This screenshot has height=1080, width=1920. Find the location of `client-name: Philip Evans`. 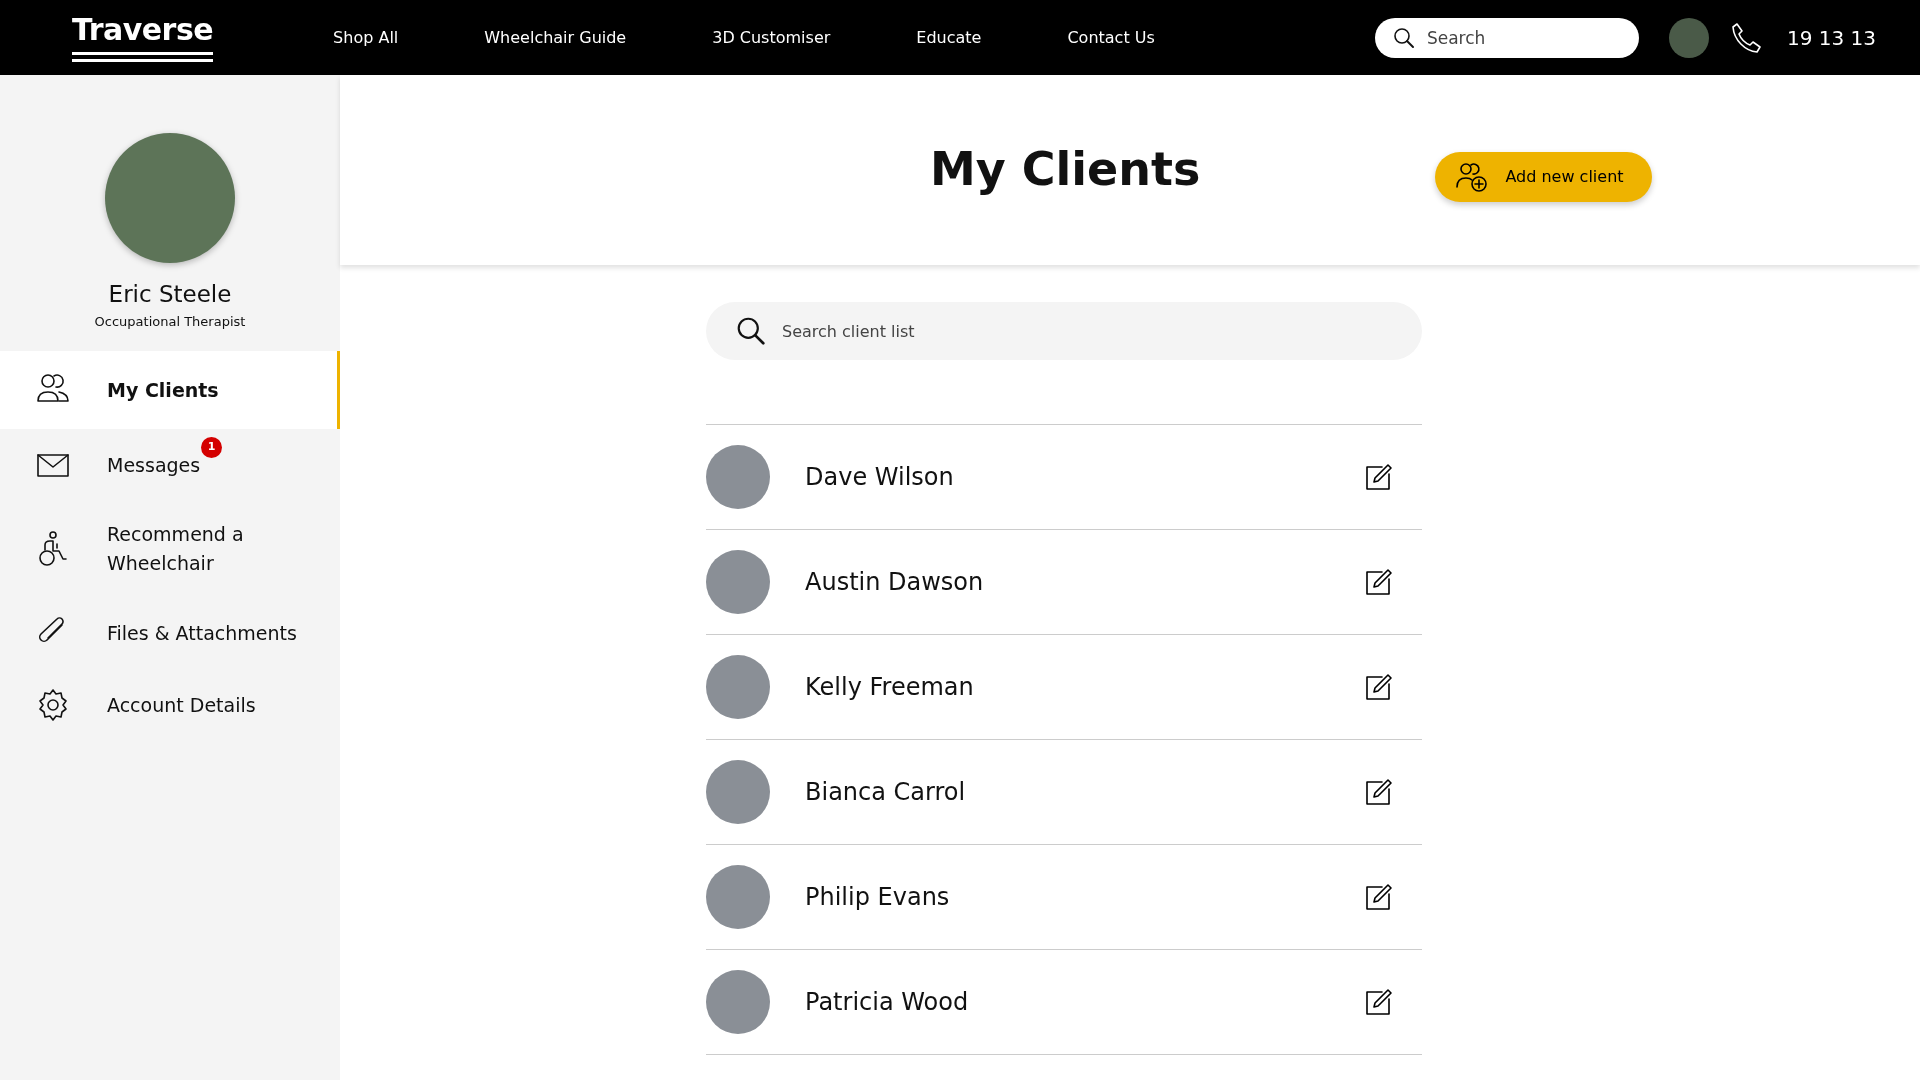

client-name: Philip Evans is located at coordinates (877, 897).